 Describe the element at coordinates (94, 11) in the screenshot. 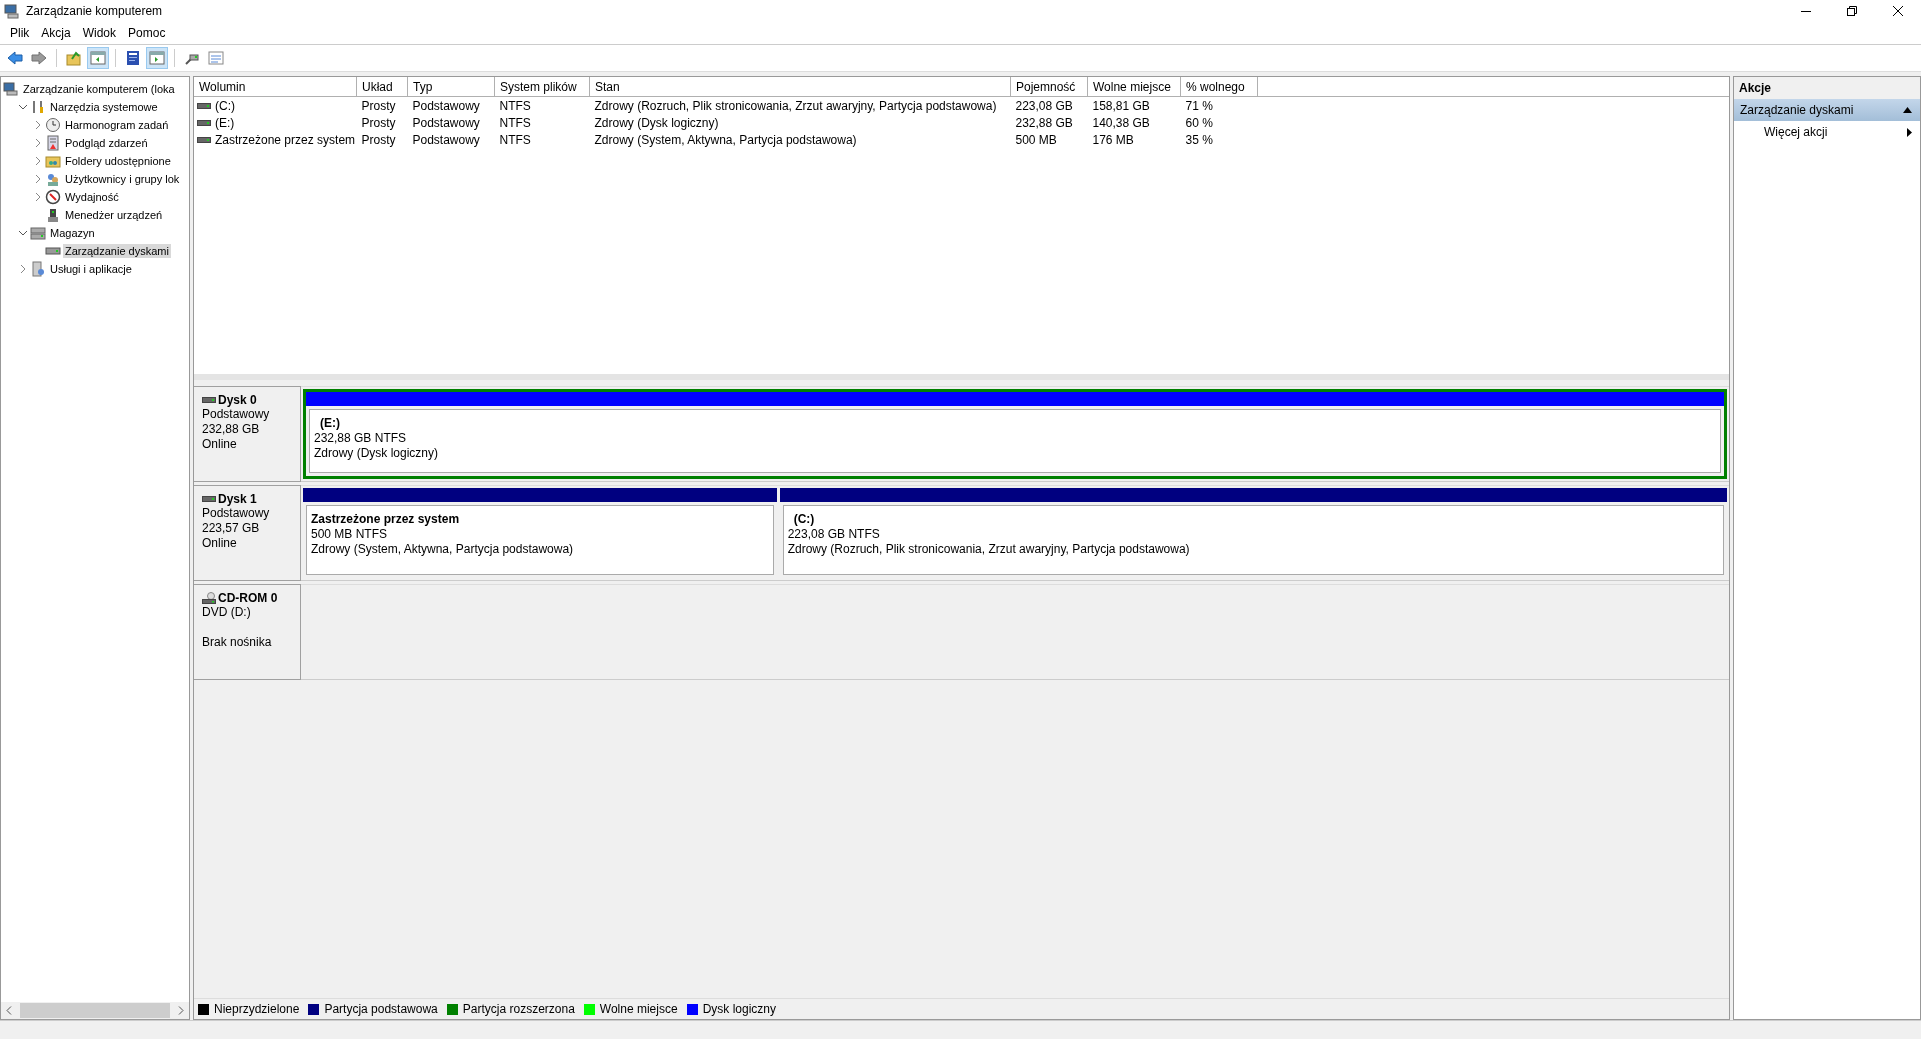

I see `window-title: Zarządzanie komputerem` at that location.